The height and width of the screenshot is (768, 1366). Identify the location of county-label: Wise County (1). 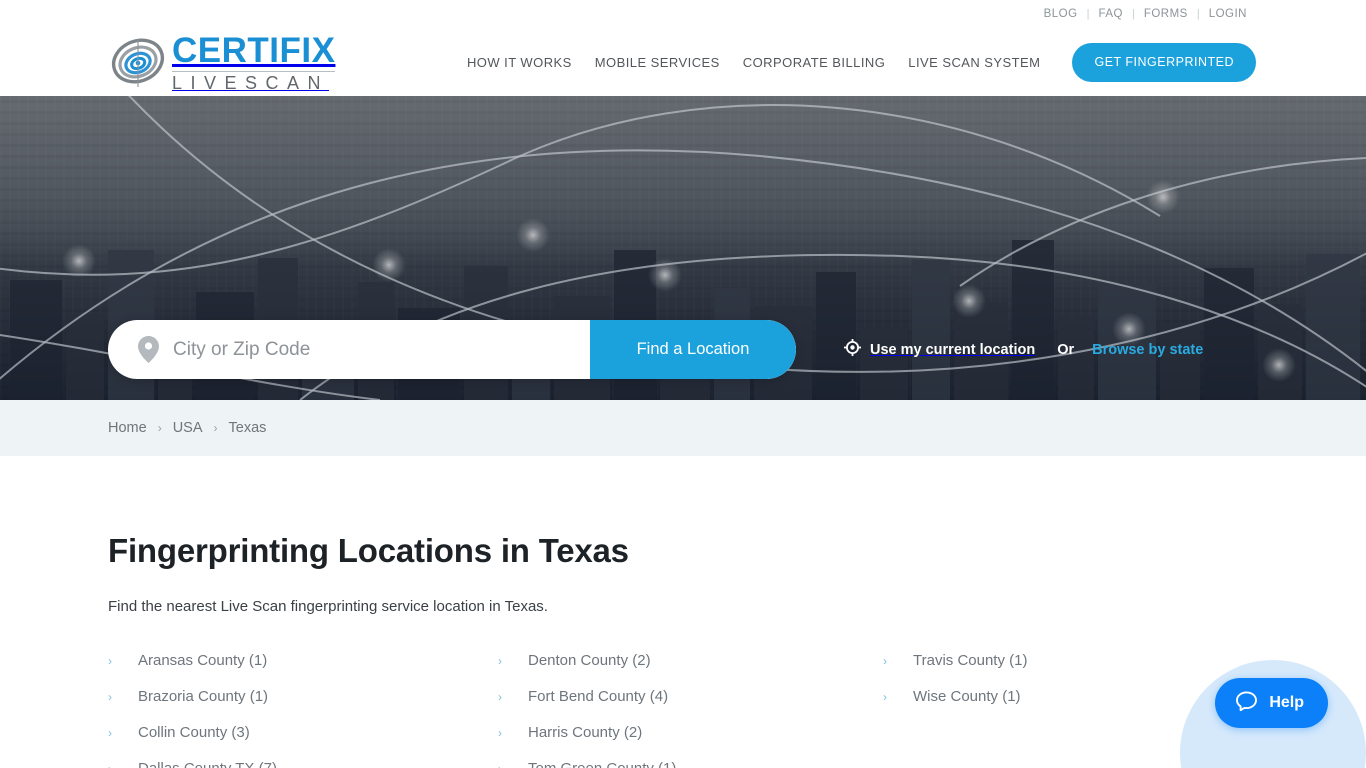
(967, 696).